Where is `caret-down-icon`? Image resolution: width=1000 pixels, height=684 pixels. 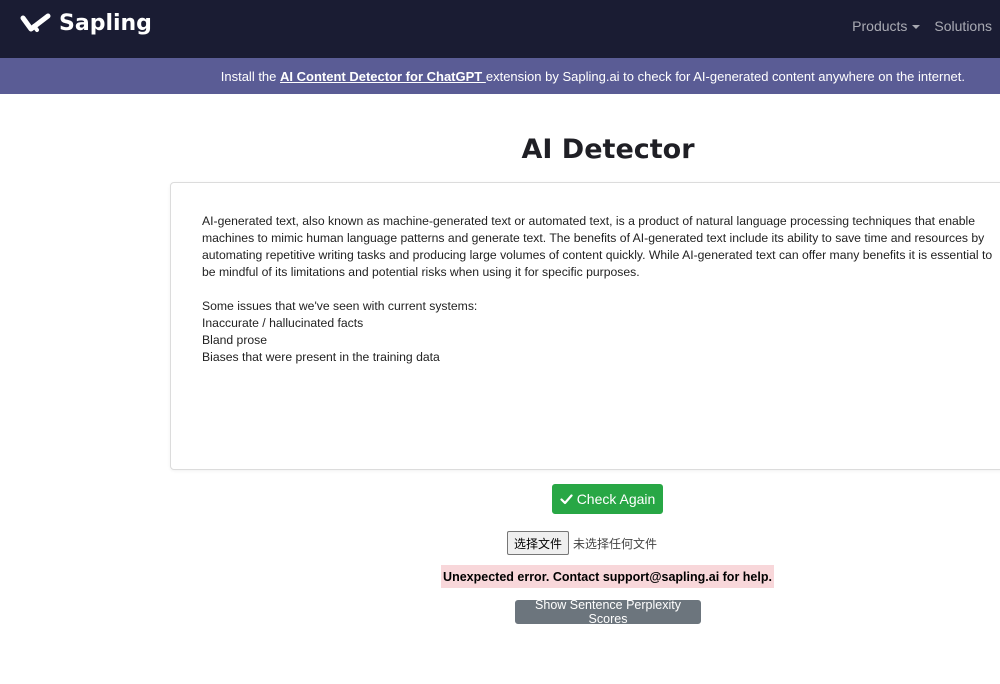
caret-down-icon is located at coordinates (916, 26).